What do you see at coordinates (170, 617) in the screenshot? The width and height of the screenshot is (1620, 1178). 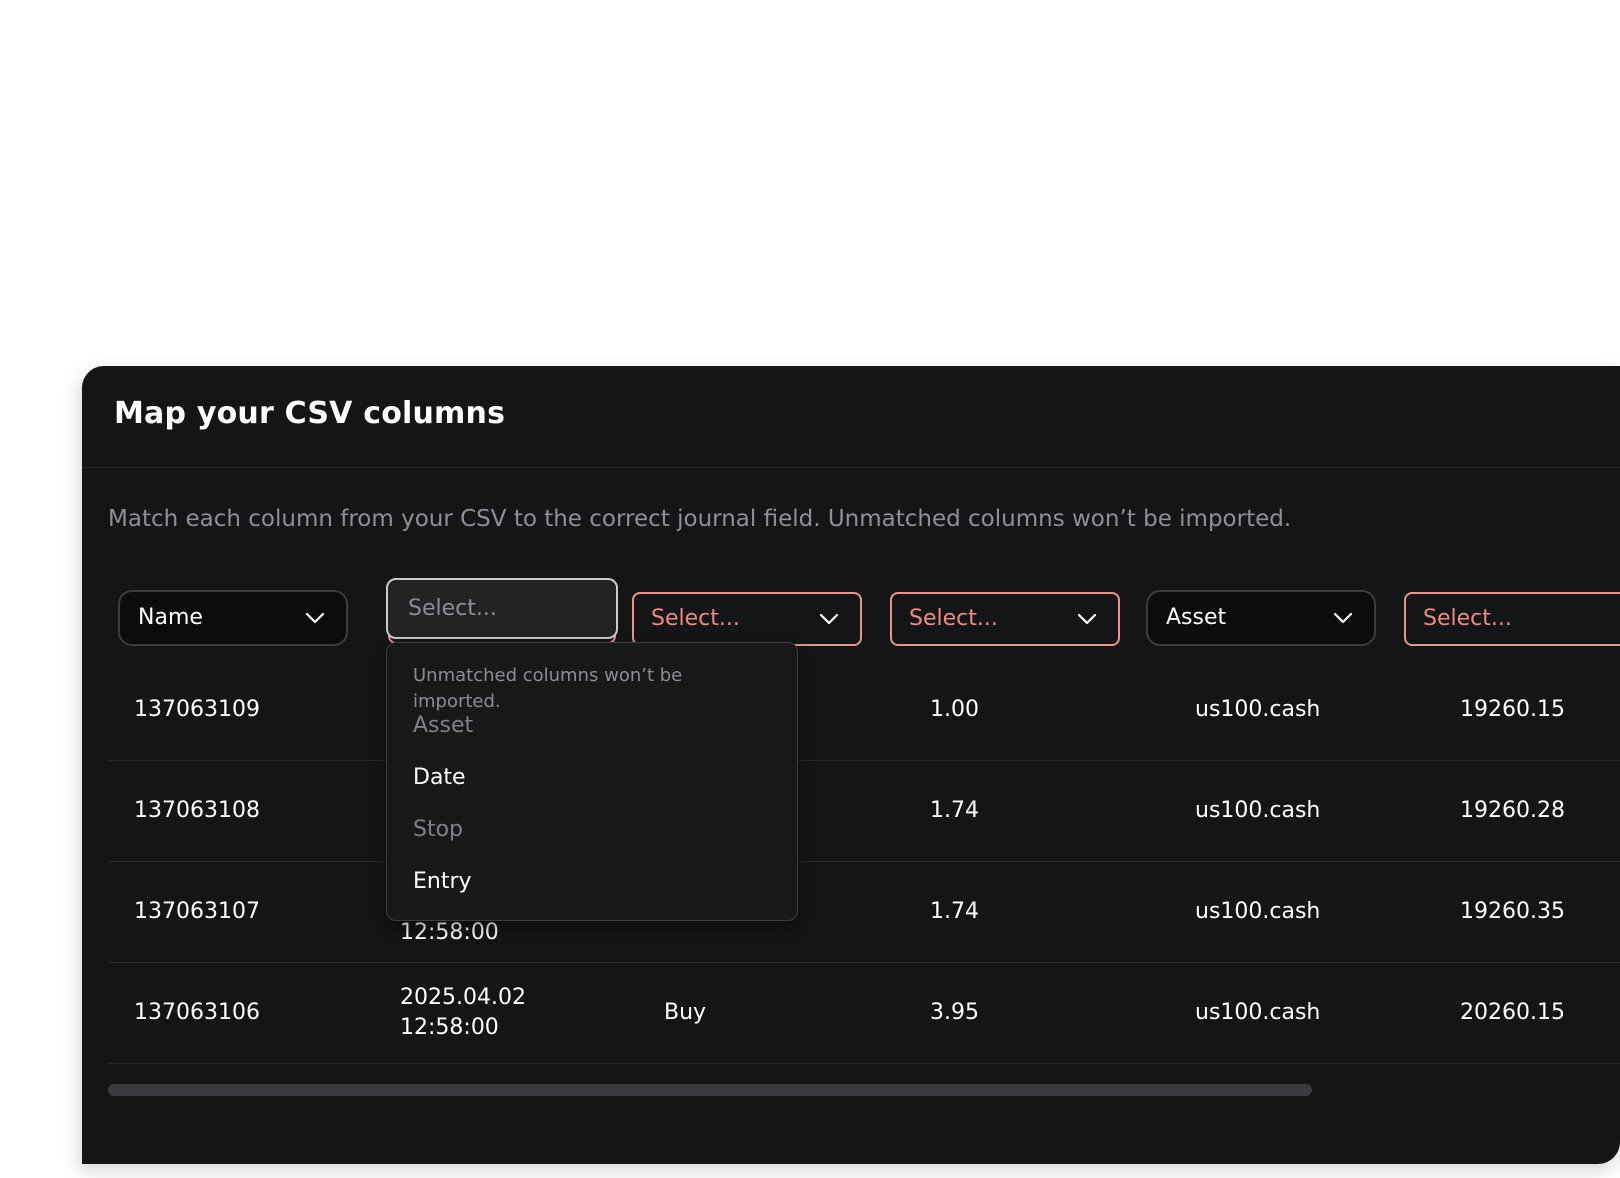 I see `select-value: Name` at bounding box center [170, 617].